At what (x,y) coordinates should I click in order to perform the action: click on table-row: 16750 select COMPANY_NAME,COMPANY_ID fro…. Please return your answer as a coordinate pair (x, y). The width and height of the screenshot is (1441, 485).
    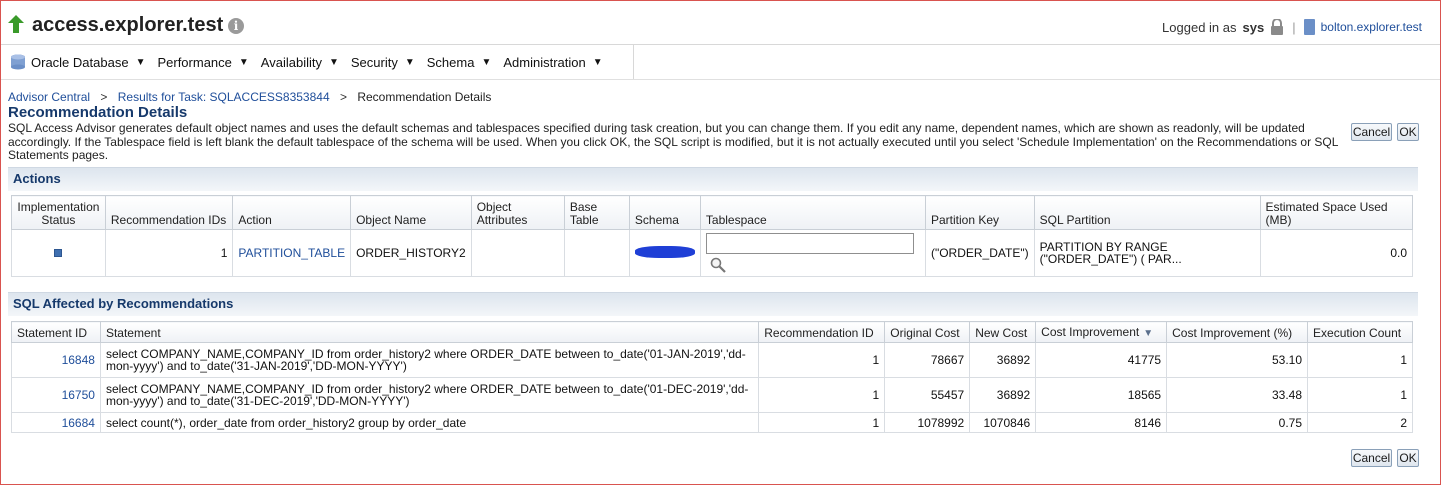
    Looking at the image, I should click on (712, 395).